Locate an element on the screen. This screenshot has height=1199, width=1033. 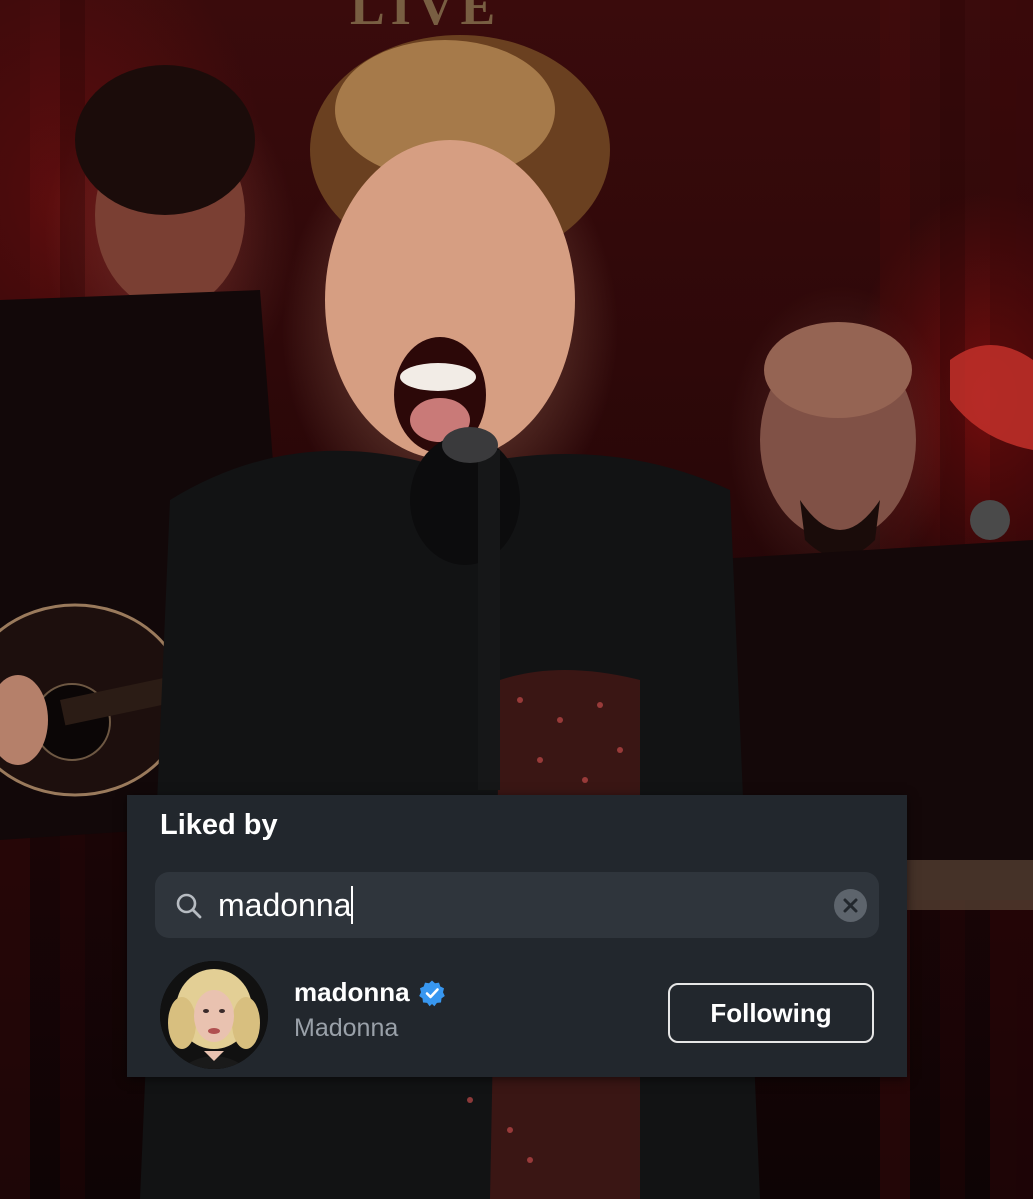
following-button: Following is located at coordinates (771, 1013).